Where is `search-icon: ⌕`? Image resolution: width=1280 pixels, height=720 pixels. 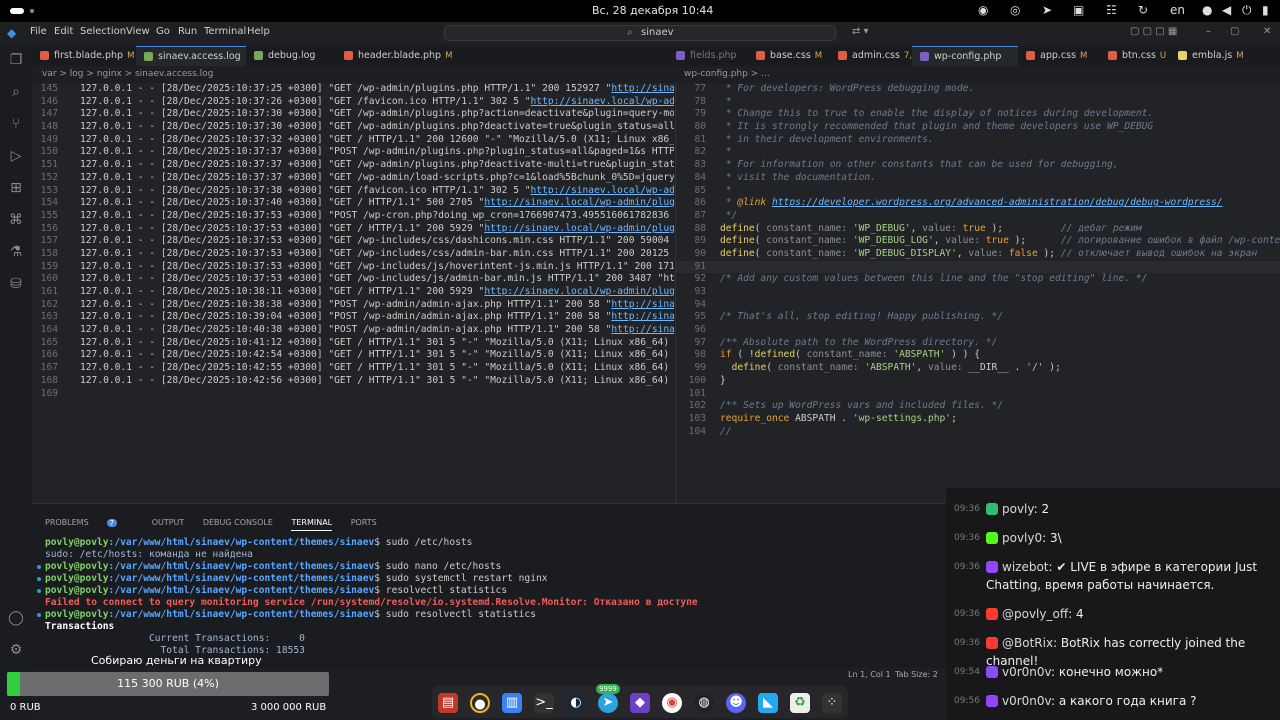
search-icon: ⌕ is located at coordinates (16, 92).